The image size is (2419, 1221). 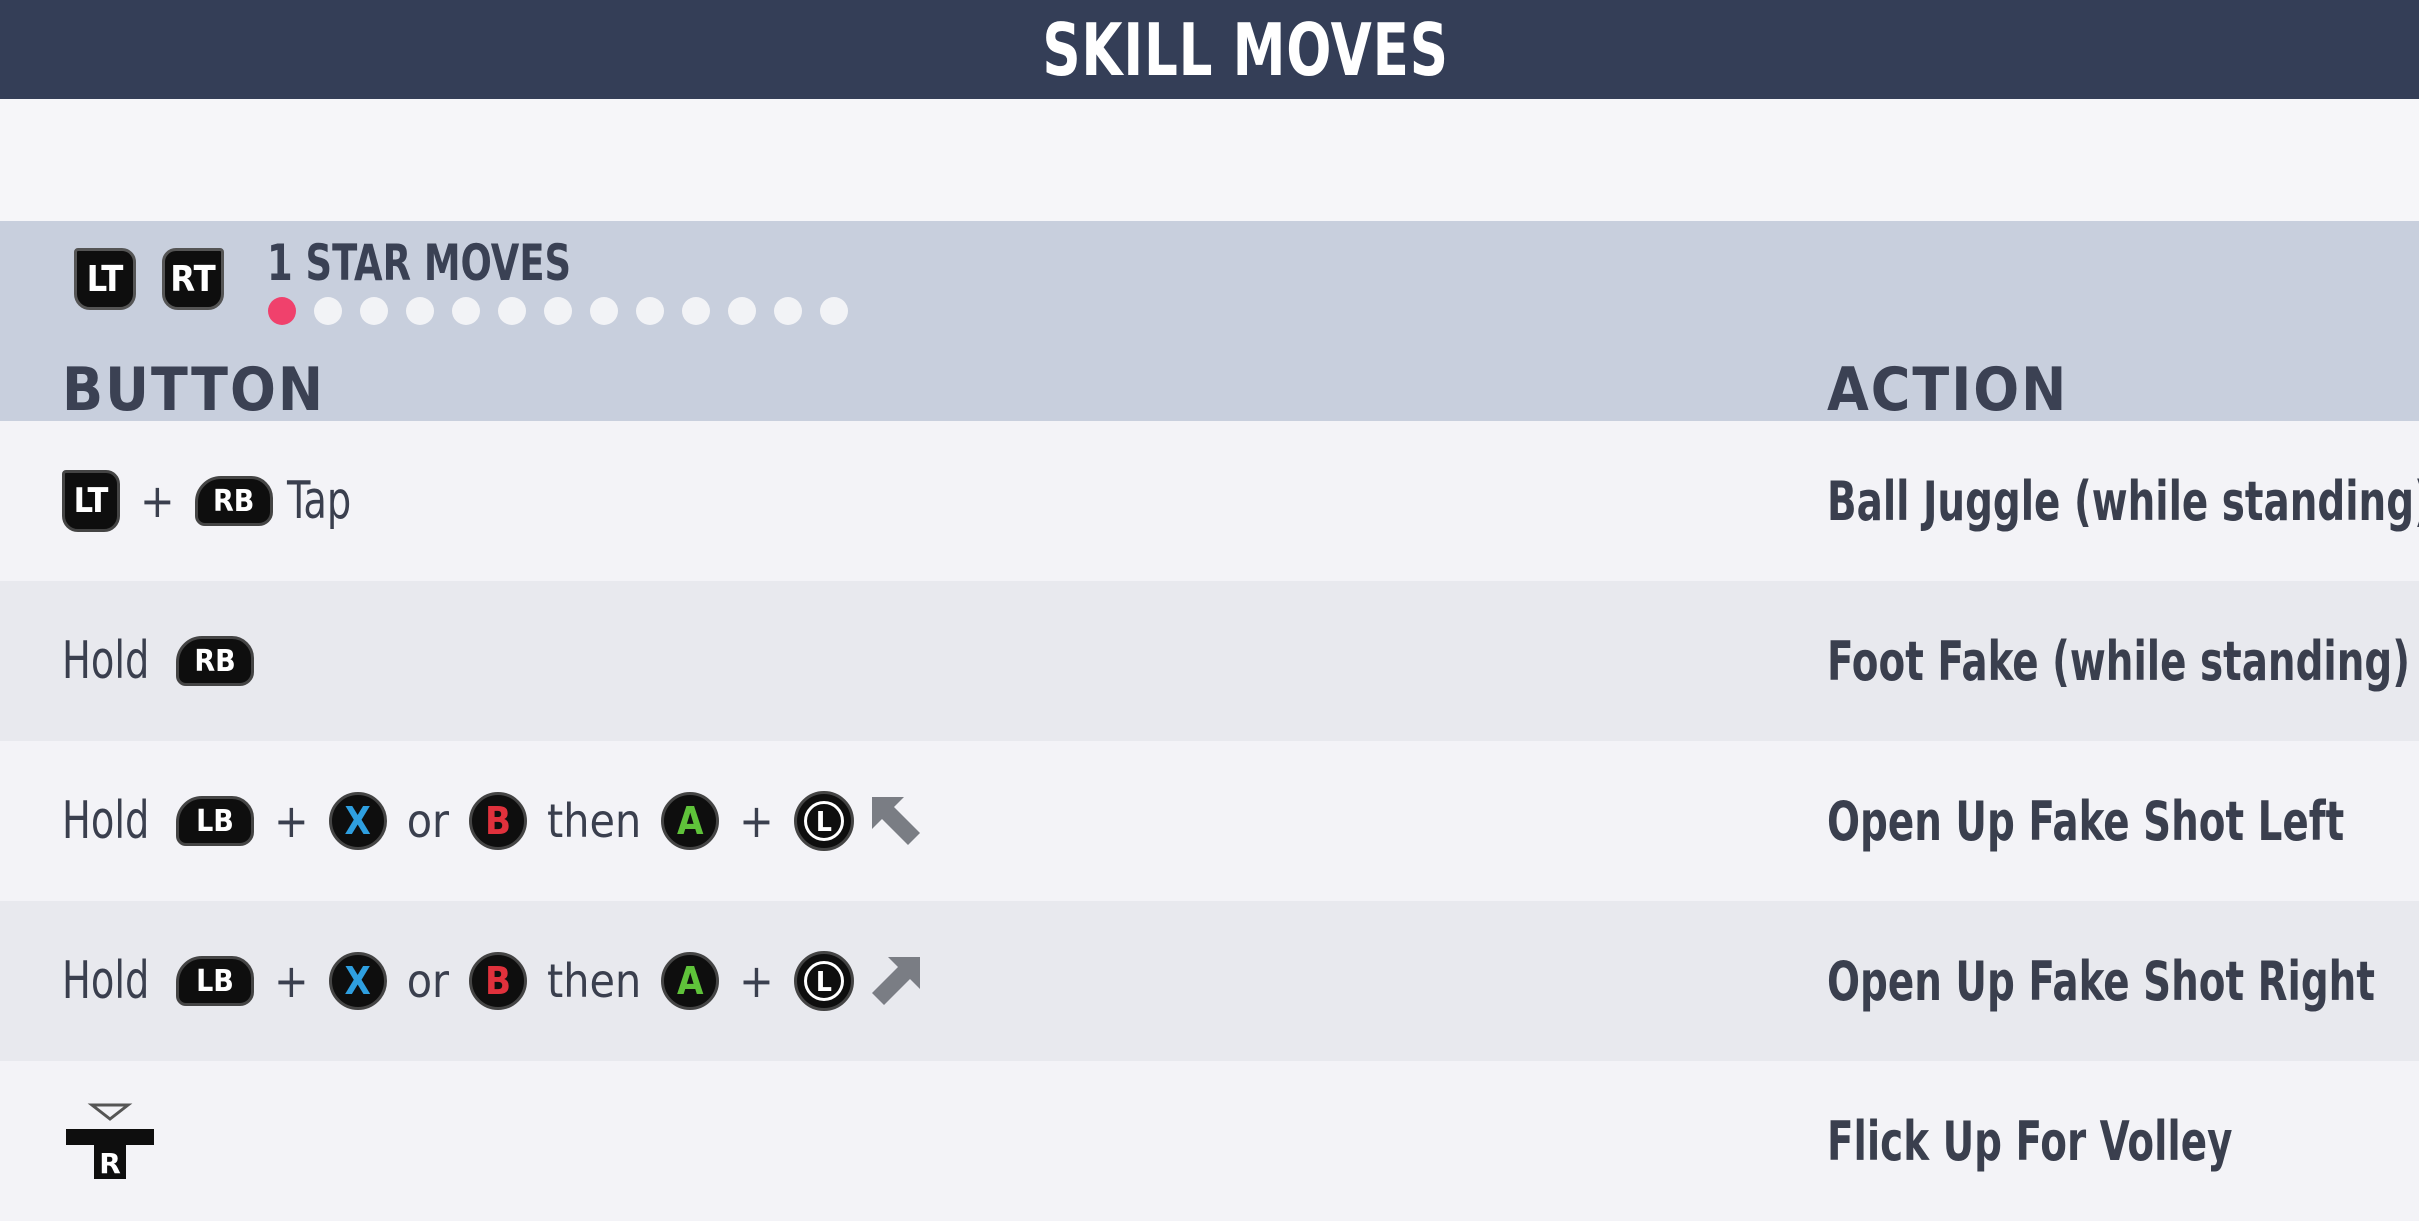 I want to click on arrow-up-left-icon, so click(x=895, y=821).